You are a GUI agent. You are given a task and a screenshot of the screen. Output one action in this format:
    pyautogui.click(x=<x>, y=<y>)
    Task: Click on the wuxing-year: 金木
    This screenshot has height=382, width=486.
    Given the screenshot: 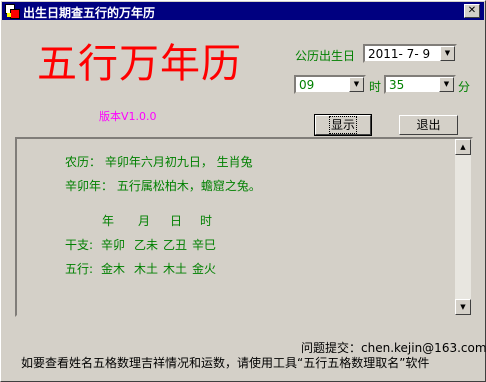 What is the action you would take?
    pyautogui.click(x=113, y=269)
    